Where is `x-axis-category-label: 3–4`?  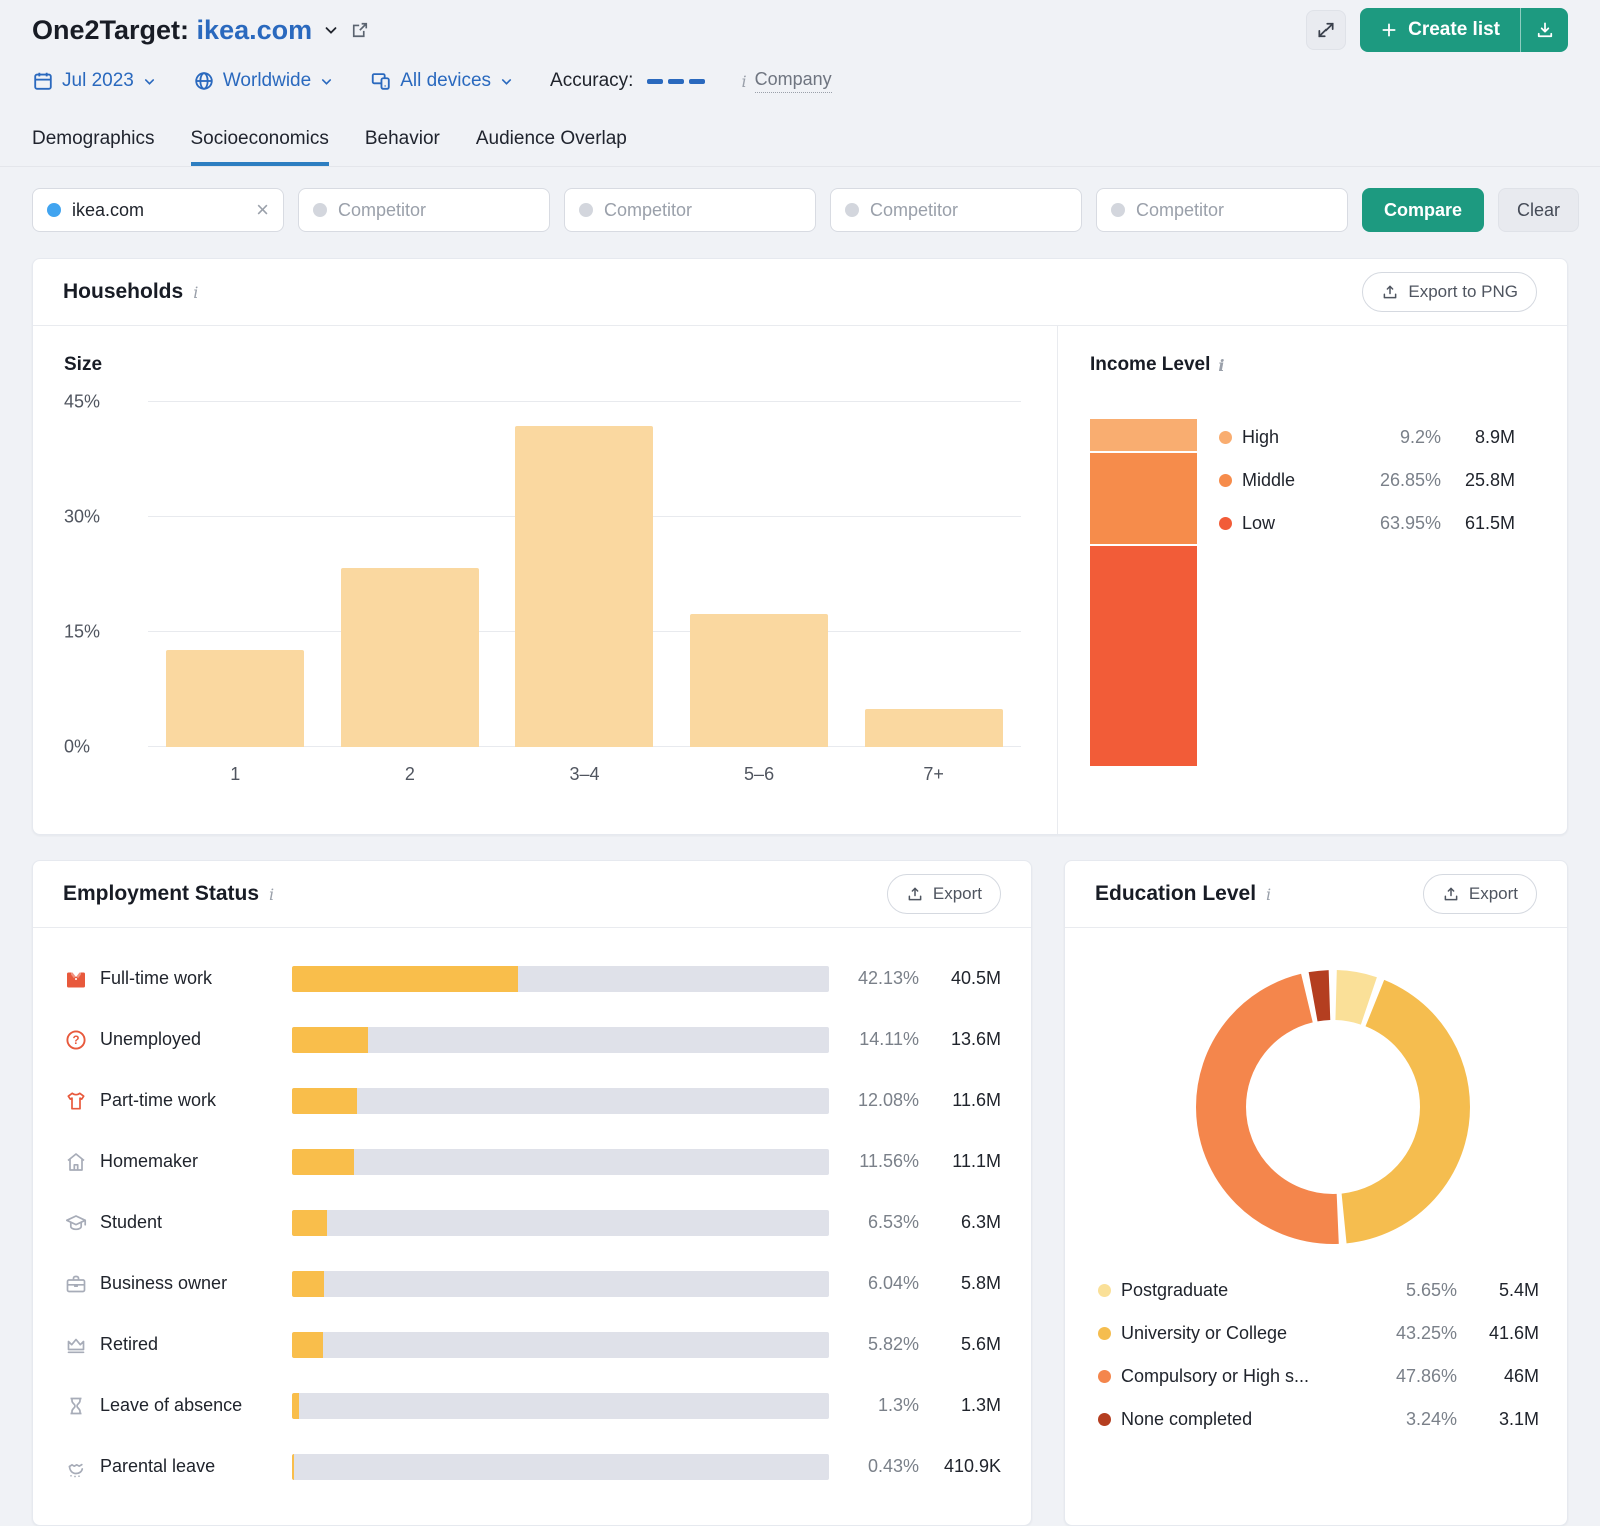
x-axis-category-label: 3–4 is located at coordinates (584, 774).